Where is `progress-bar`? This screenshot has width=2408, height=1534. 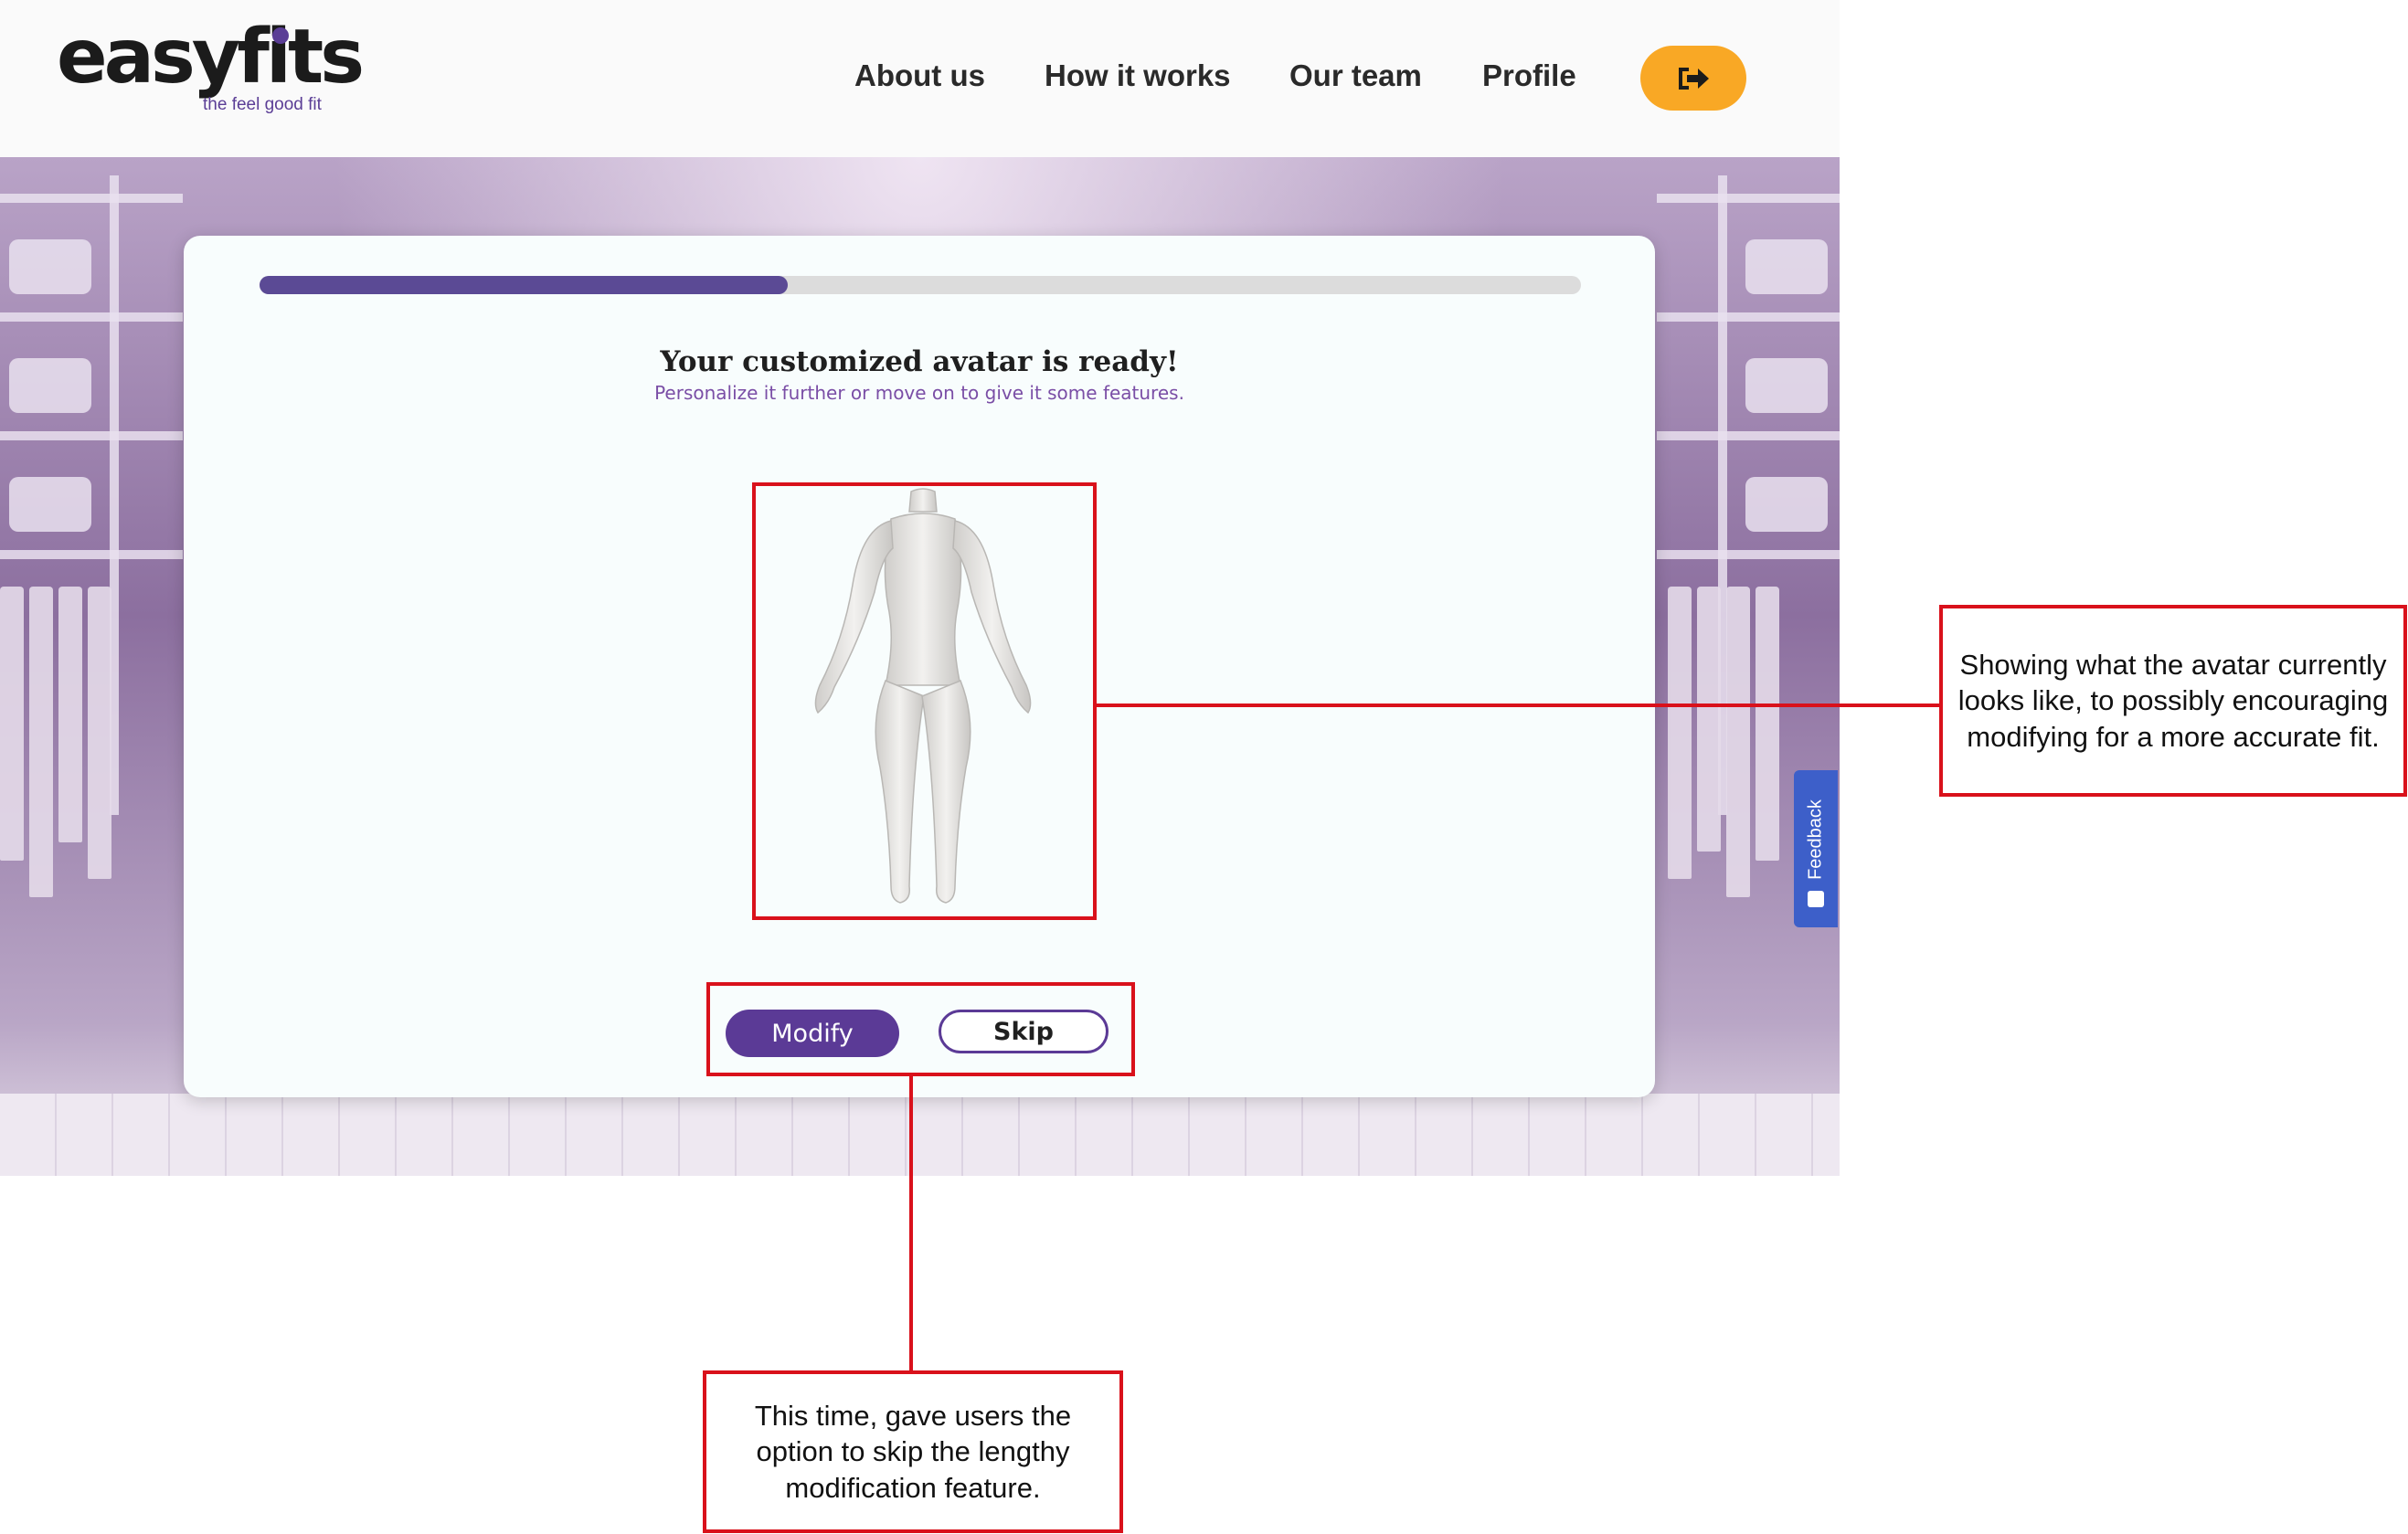
progress-bar is located at coordinates (921, 285).